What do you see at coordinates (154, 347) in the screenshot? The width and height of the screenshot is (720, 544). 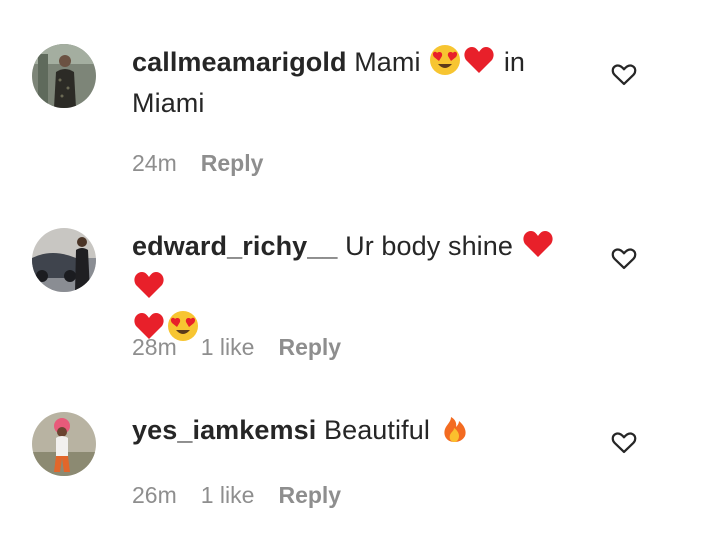 I see `comment-time: 28m` at bounding box center [154, 347].